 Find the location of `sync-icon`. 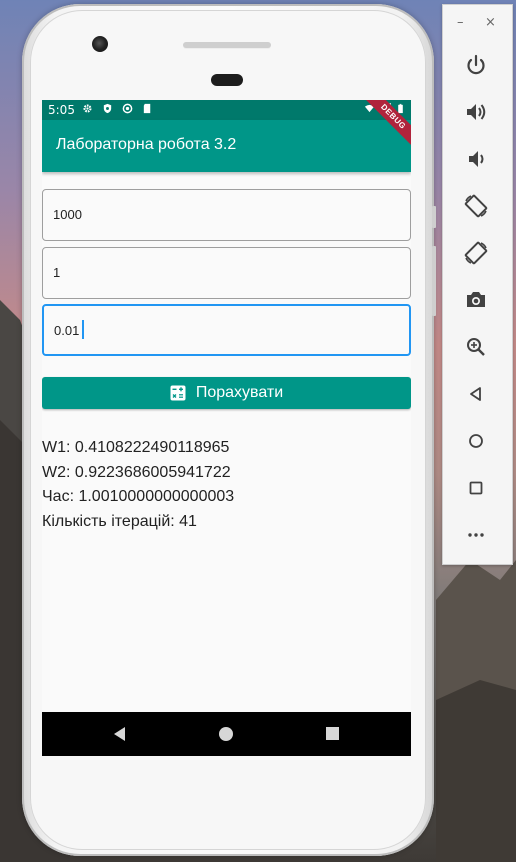

sync-icon is located at coordinates (127, 108).